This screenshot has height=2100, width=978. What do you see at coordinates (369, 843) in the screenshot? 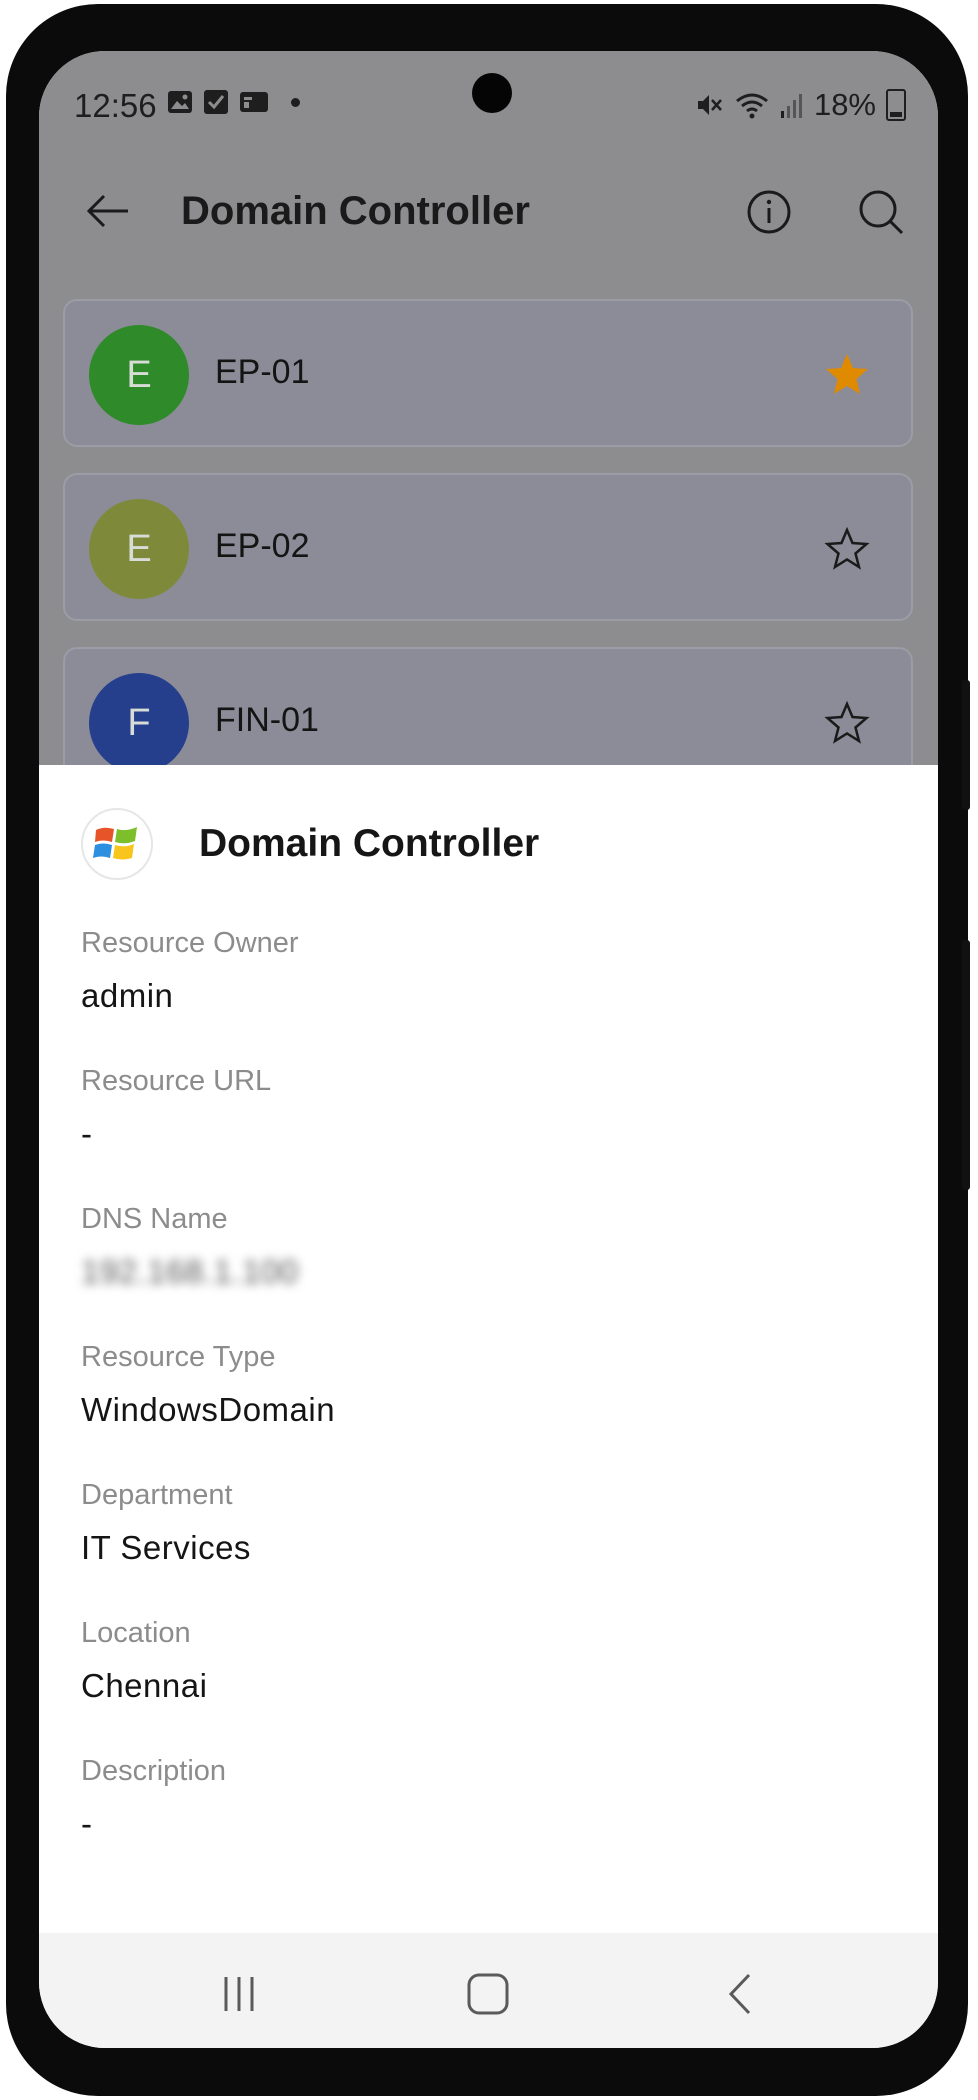
I see `sheet-title: Domain Controller` at bounding box center [369, 843].